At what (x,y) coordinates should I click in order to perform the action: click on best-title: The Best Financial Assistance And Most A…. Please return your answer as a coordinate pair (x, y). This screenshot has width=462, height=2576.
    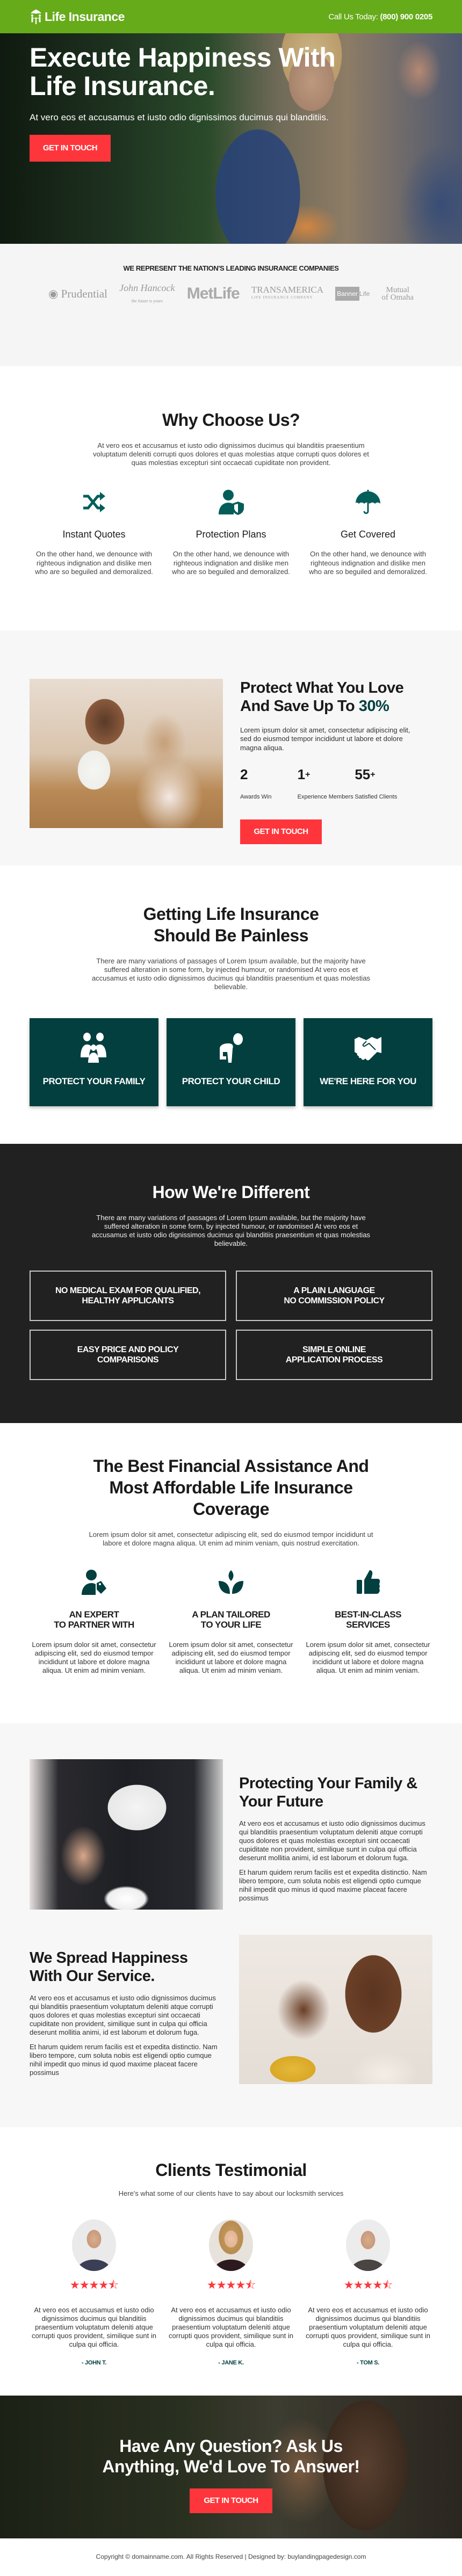
    Looking at the image, I should click on (231, 1487).